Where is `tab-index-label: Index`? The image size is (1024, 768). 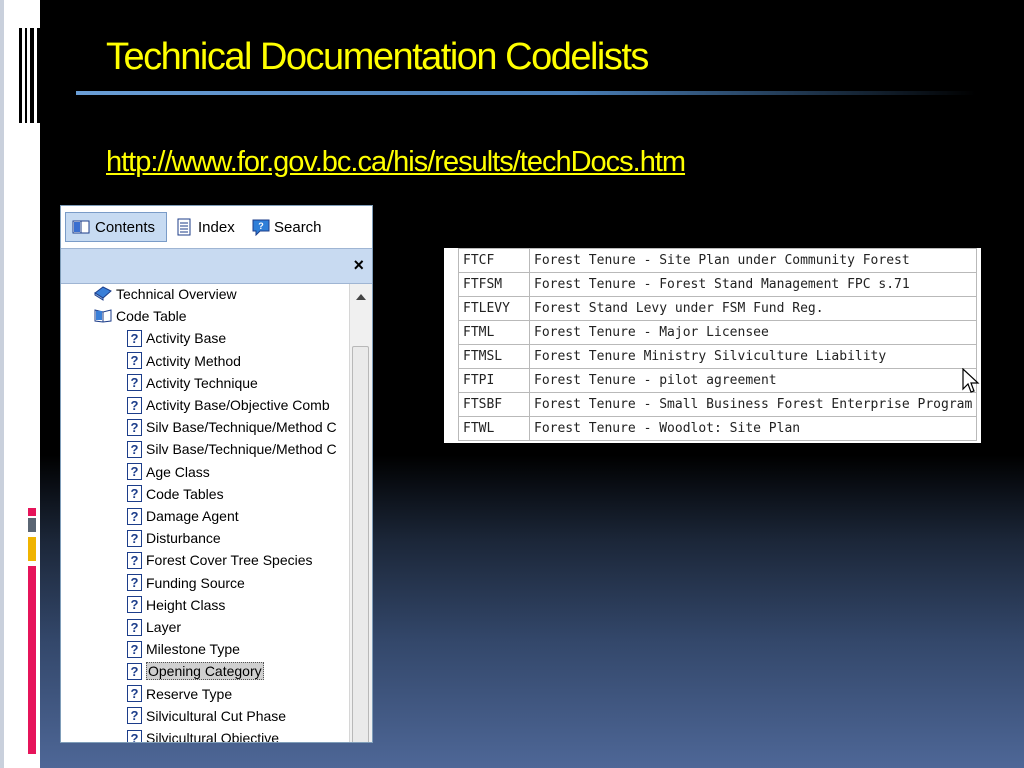
tab-index-label: Index is located at coordinates (216, 227).